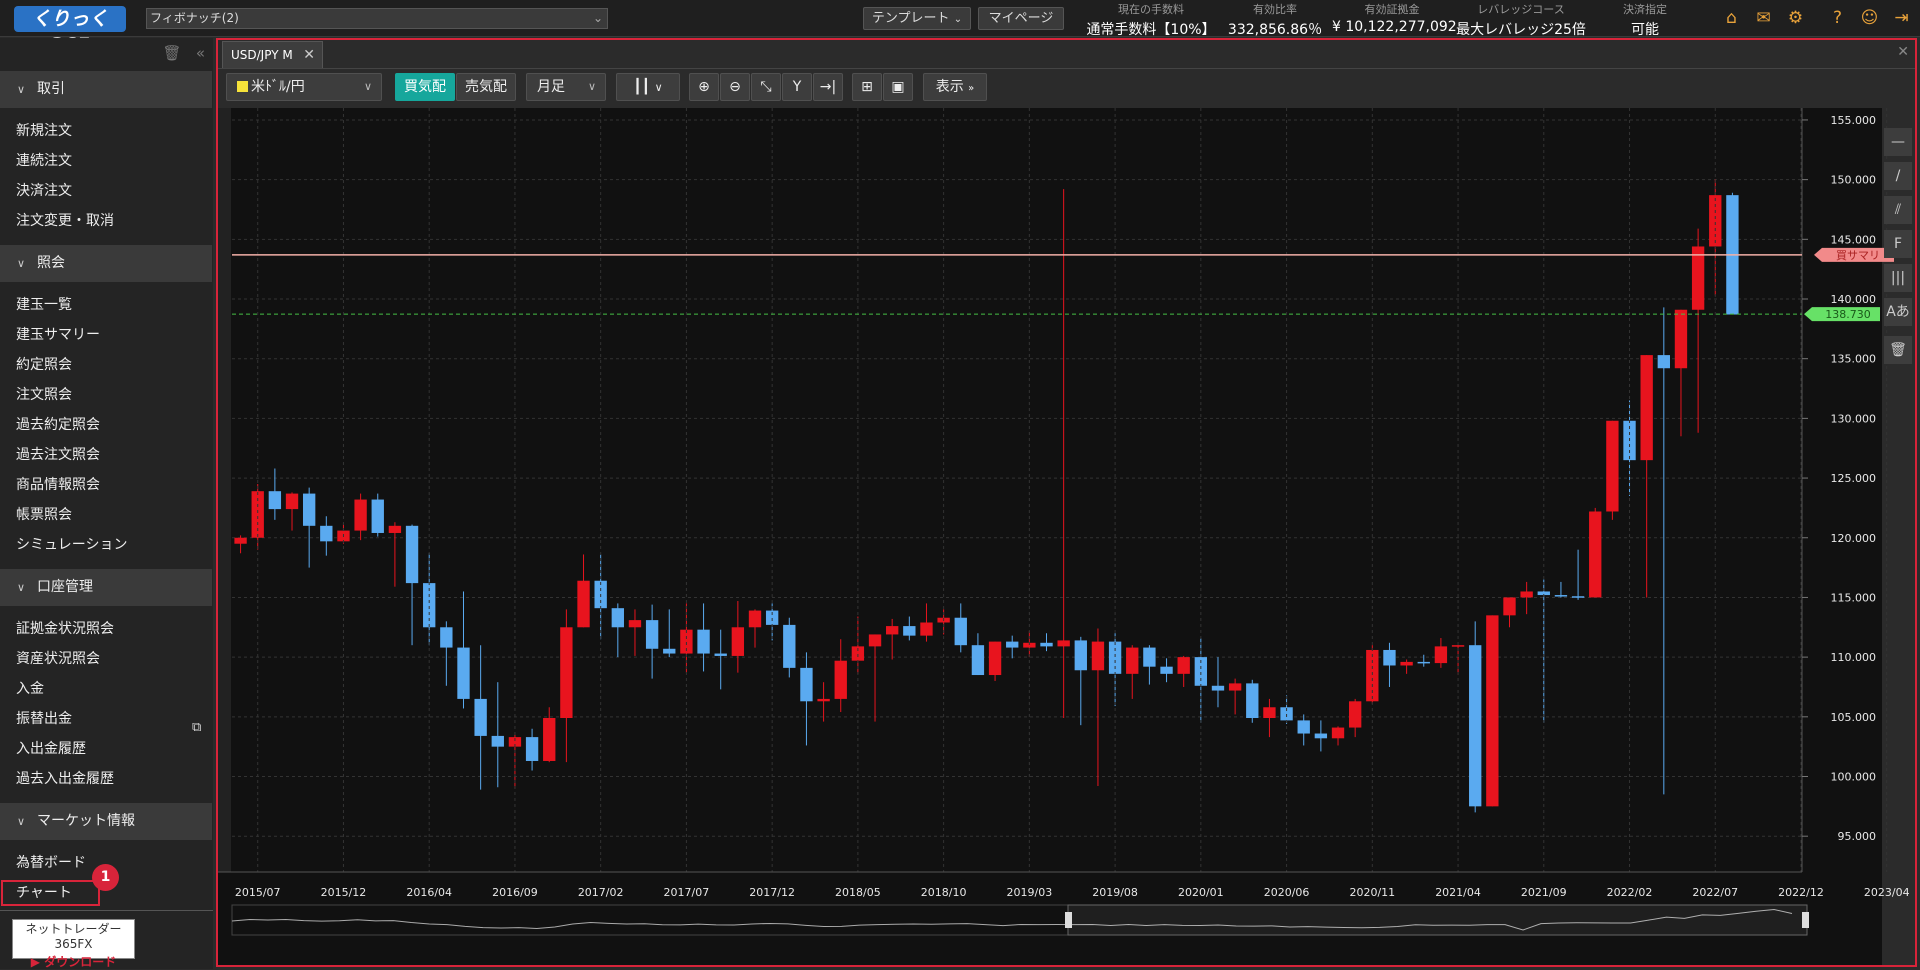 The image size is (1920, 970). What do you see at coordinates (106, 89) in the screenshot?
I see `section-trade: ∨ 取引` at bounding box center [106, 89].